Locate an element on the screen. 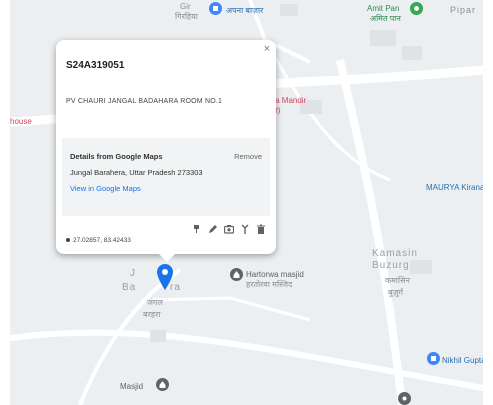 The width and height of the screenshot is (493, 405). place-label: Pipar is located at coordinates (463, 10).